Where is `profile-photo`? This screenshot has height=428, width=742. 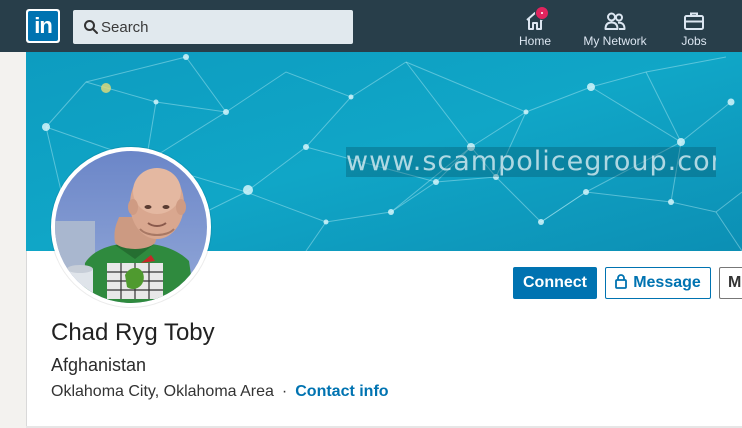 profile-photo is located at coordinates (131, 227).